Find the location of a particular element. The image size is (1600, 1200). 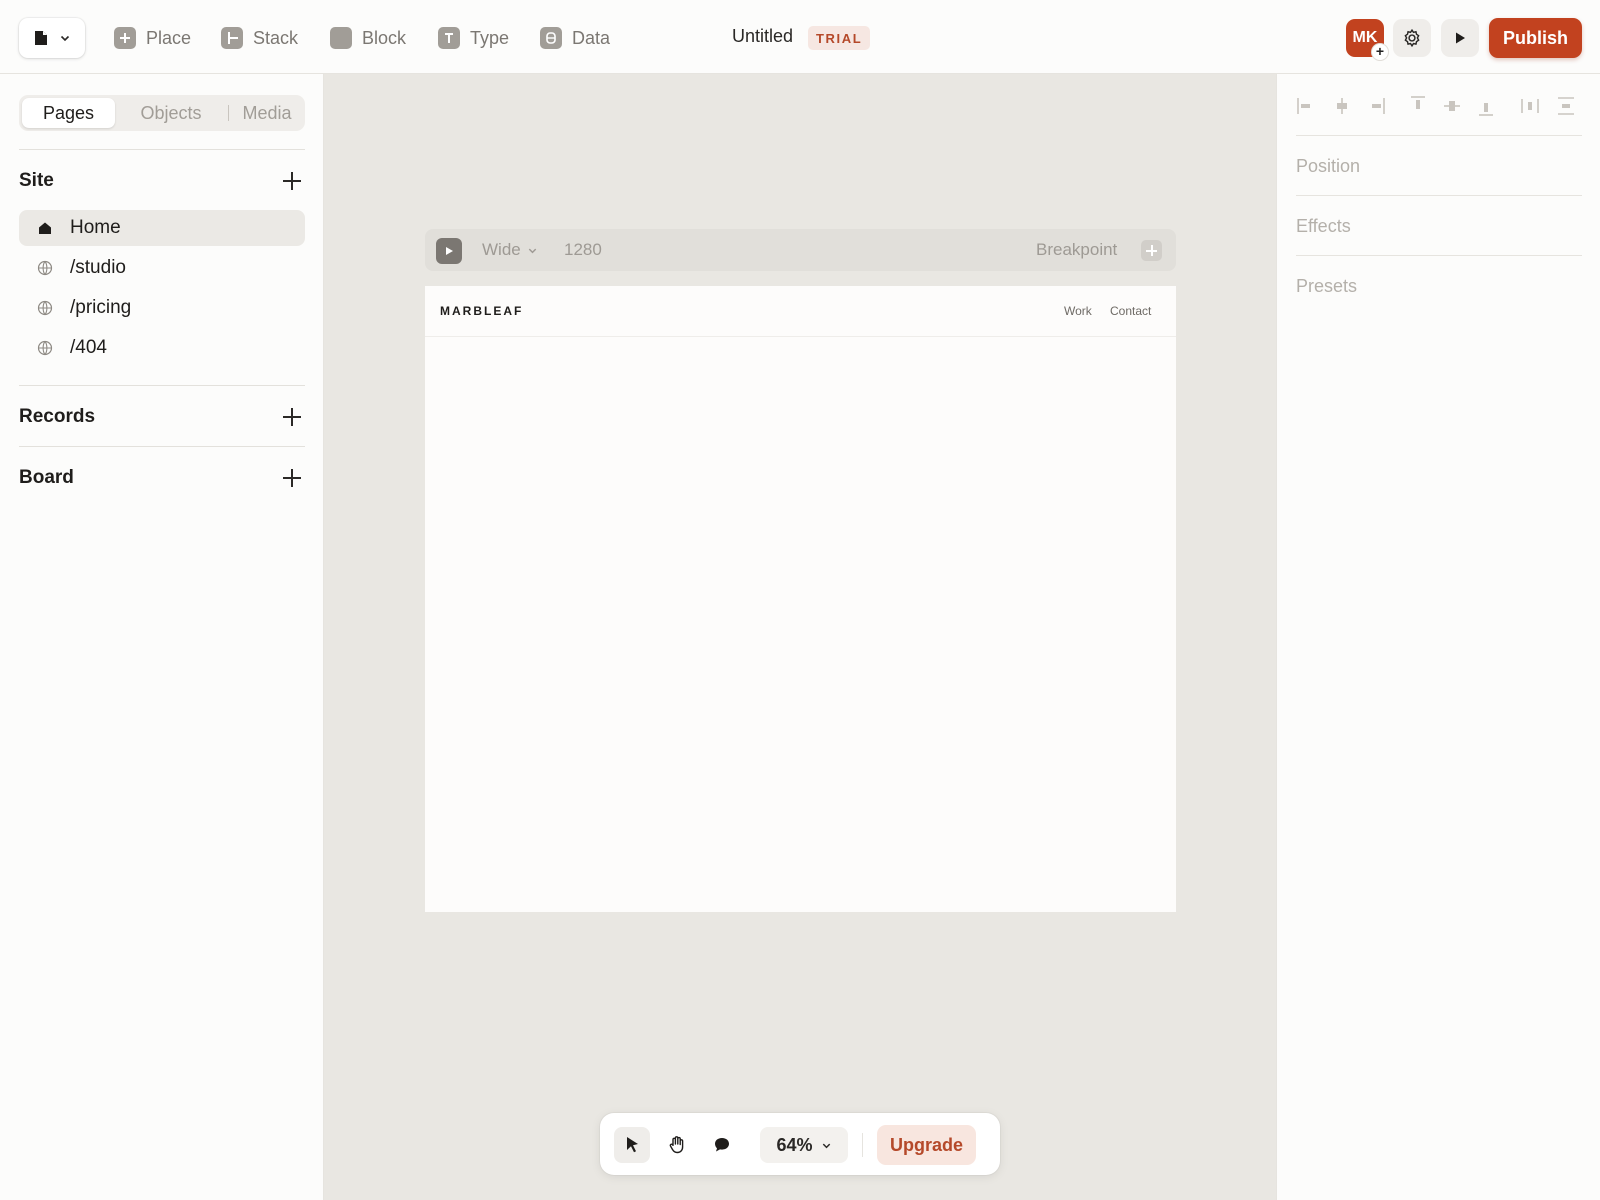

records-heading: Records is located at coordinates (57, 416).